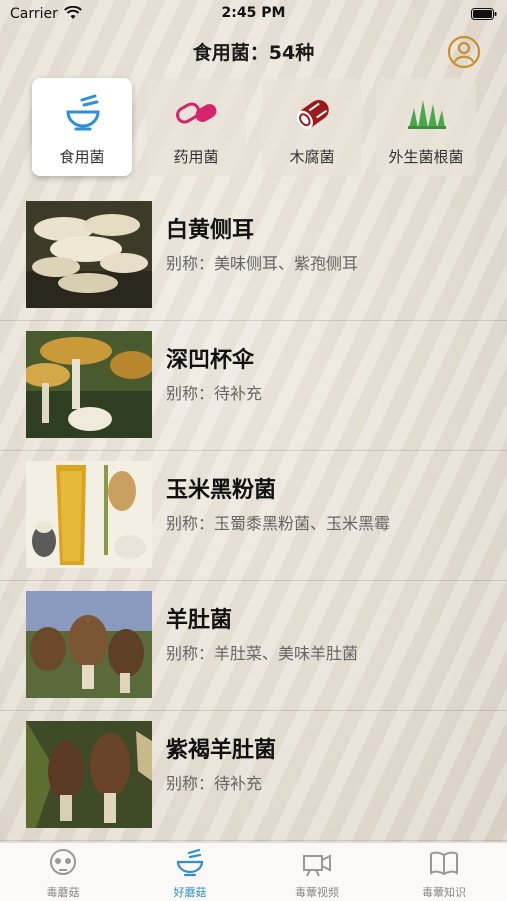 The image size is (507, 901). Describe the element at coordinates (196, 157) in the screenshot. I see `category-label: 药用菌` at that location.